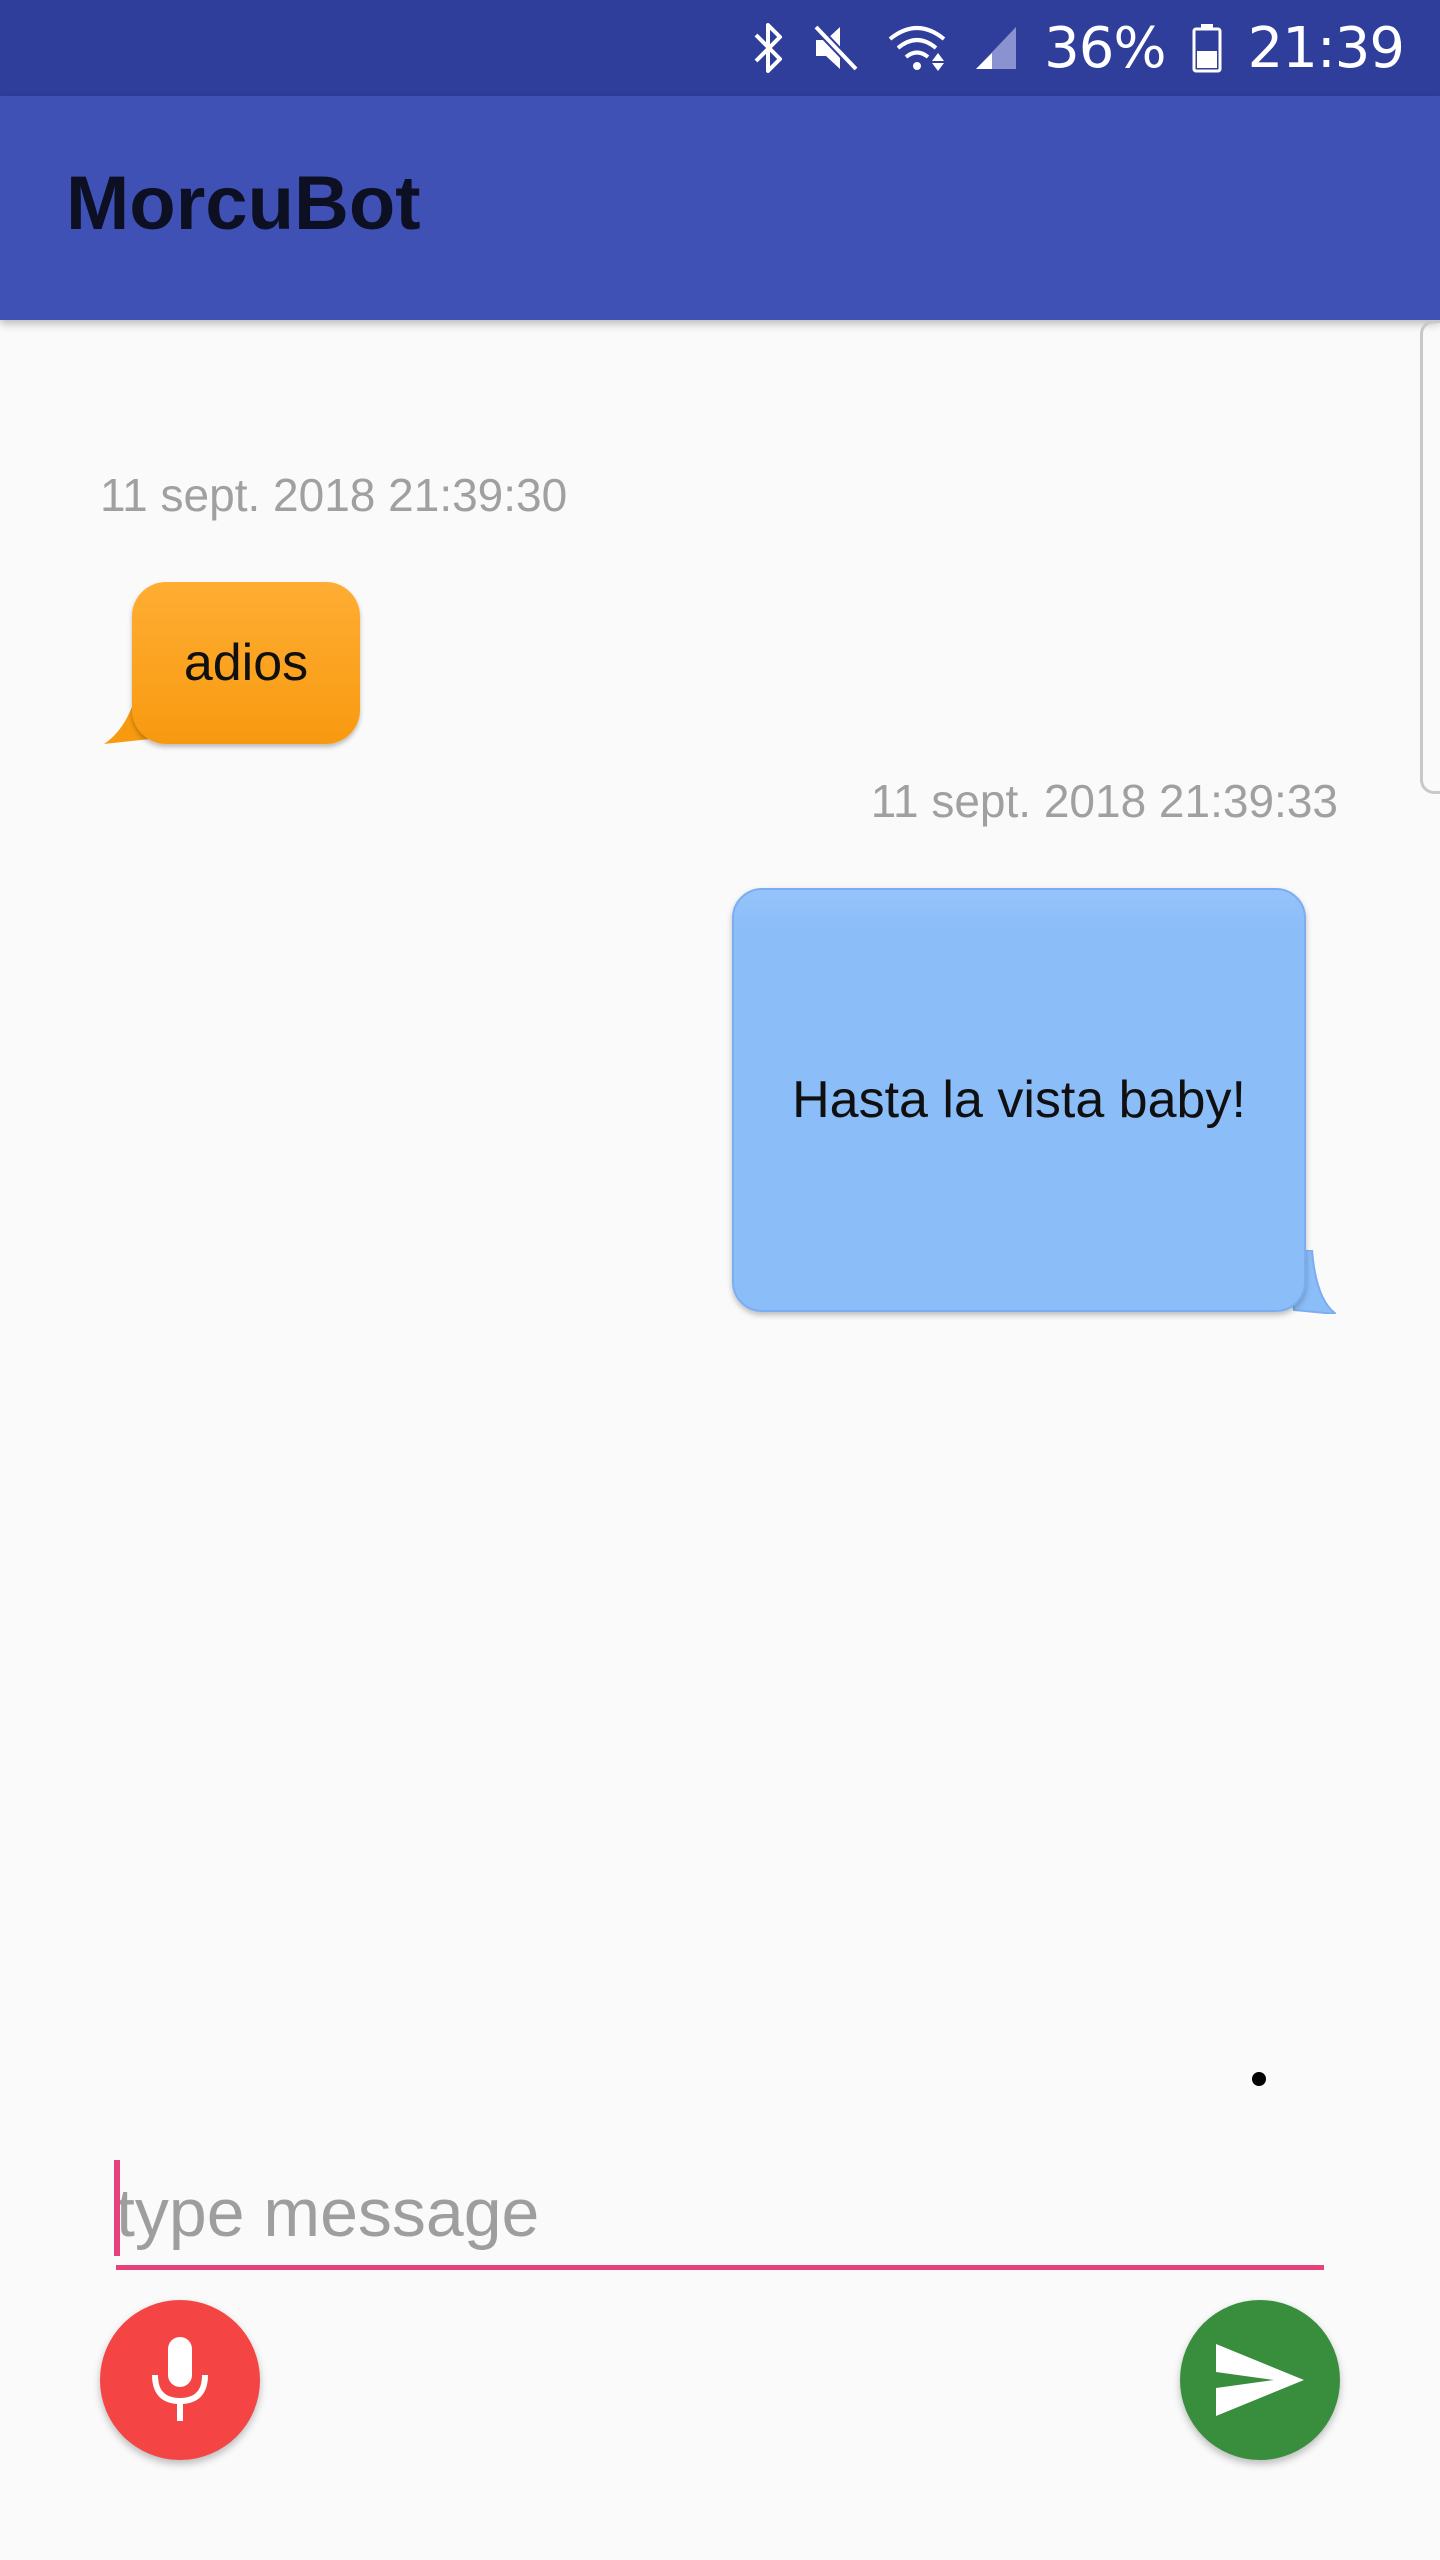 The height and width of the screenshot is (2560, 1440). I want to click on message-input, so click(720, 2215).